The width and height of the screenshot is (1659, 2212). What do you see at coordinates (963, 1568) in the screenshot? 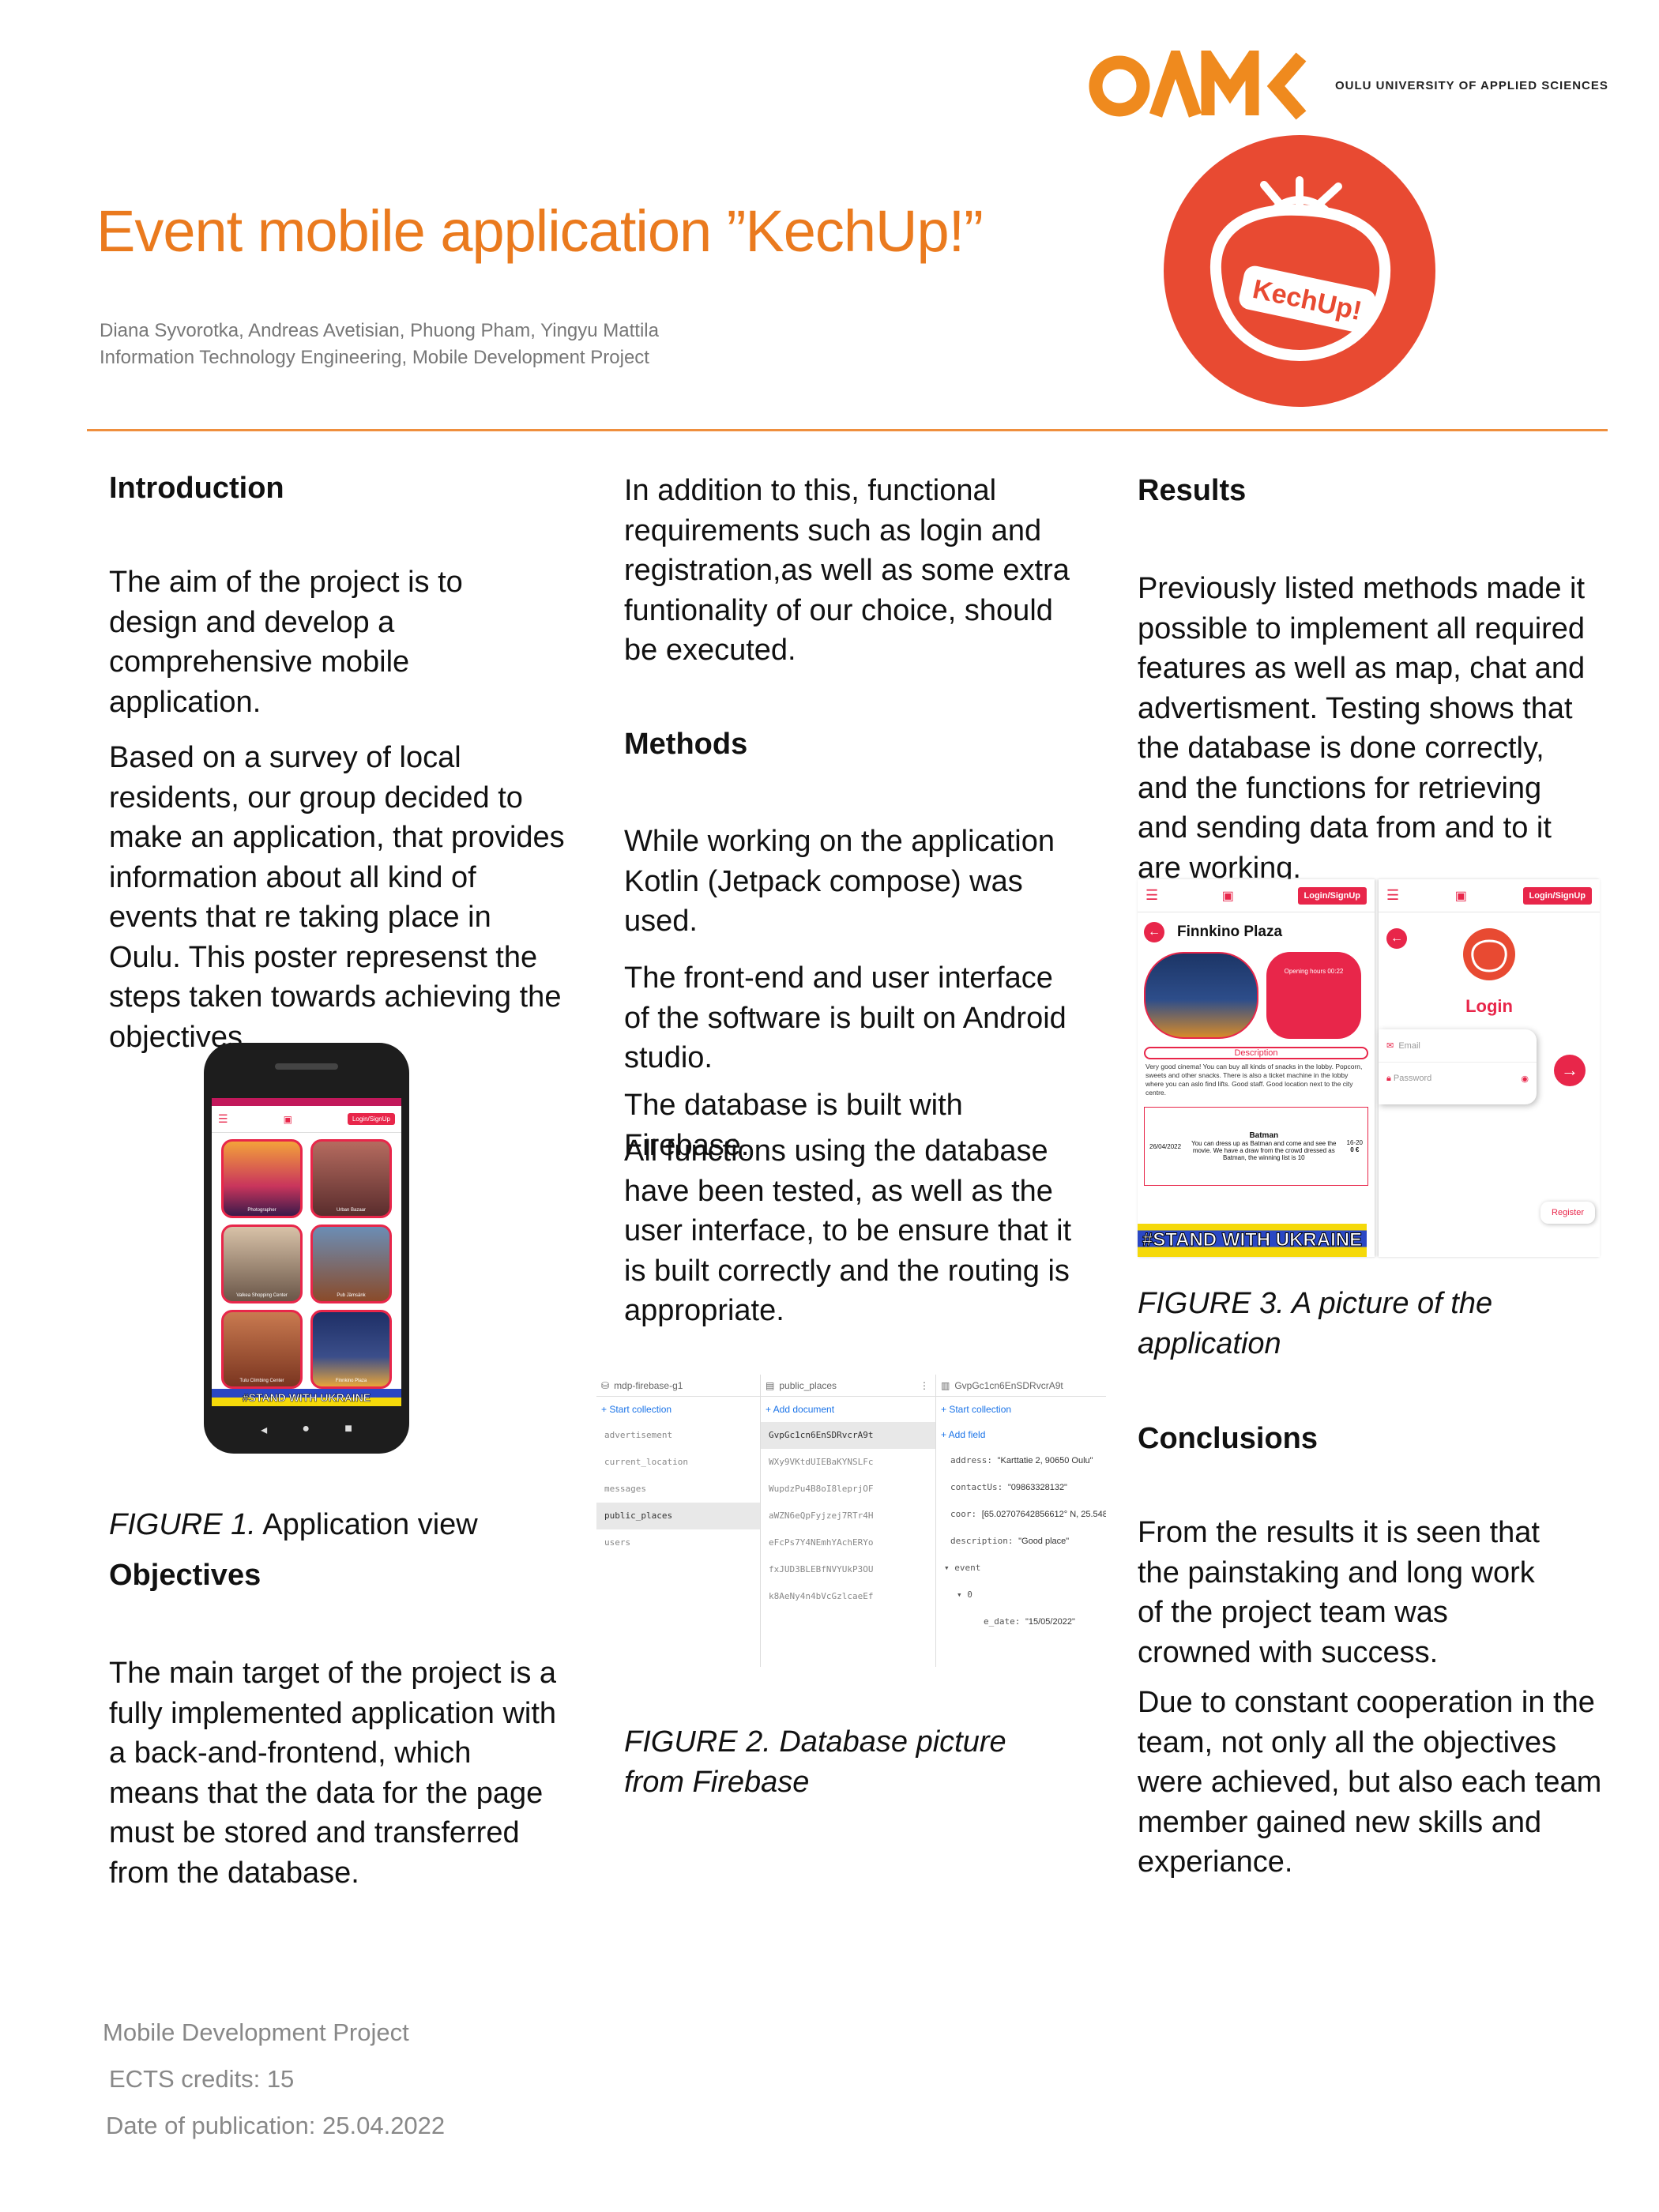
I see `field-row: ▾ event` at bounding box center [963, 1568].